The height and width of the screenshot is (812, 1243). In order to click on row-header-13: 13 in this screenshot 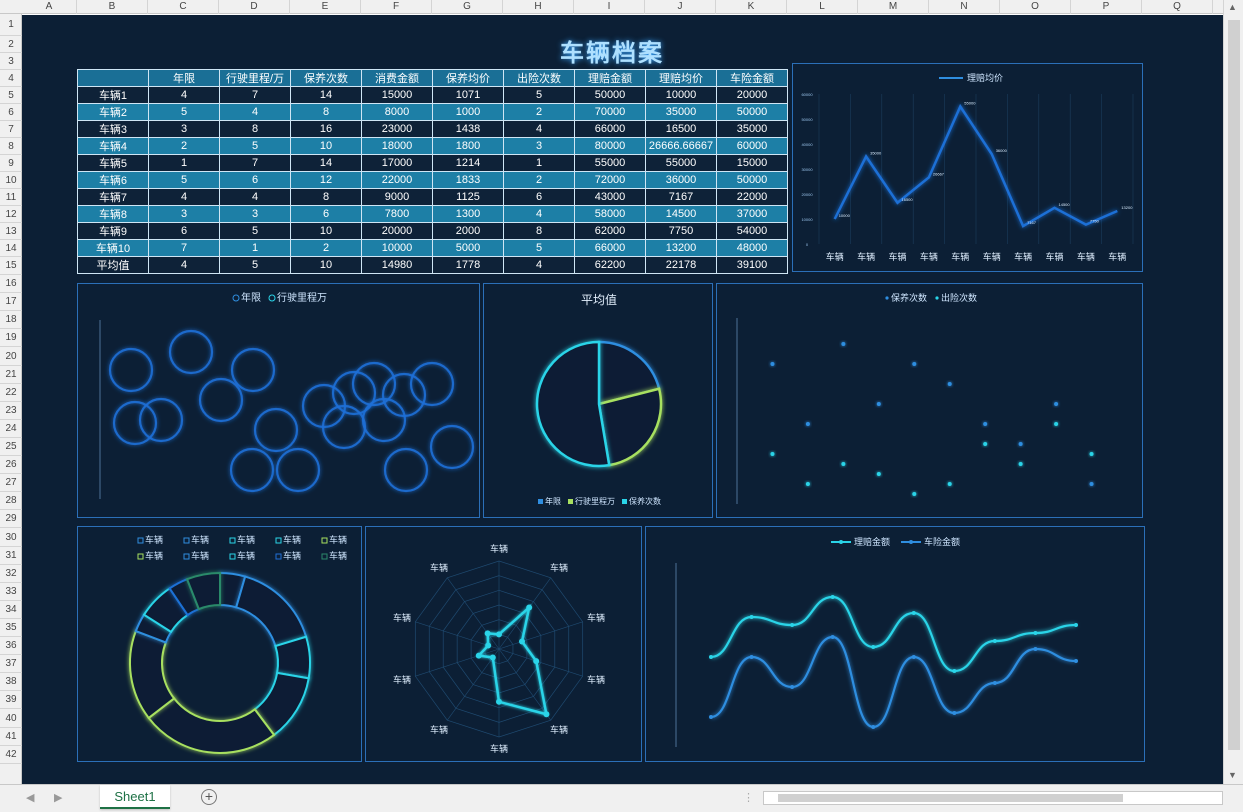, I will do `click(11, 231)`.